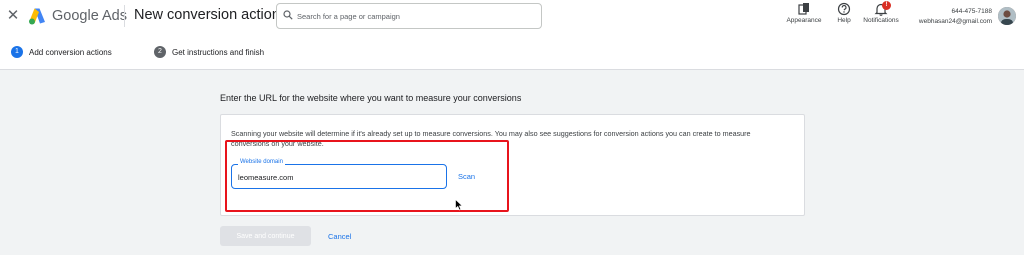  What do you see at coordinates (207, 15) in the screenshot?
I see `page-title: New conversion action` at bounding box center [207, 15].